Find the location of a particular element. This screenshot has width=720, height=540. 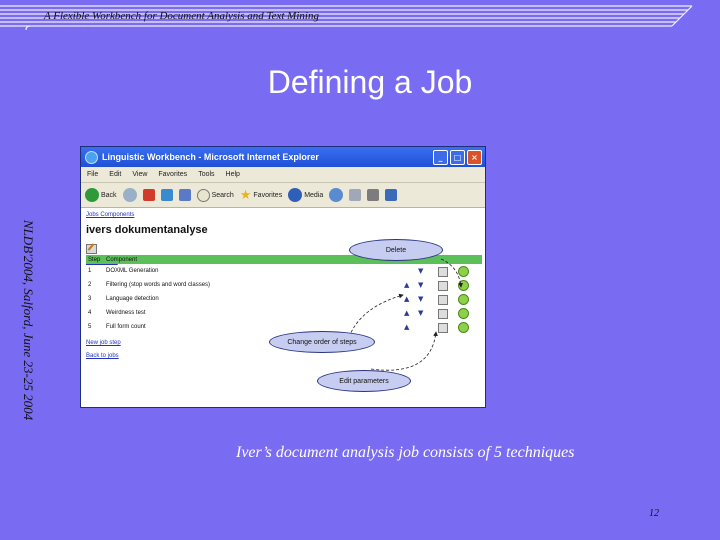

slide-title: Defining a Job is located at coordinates (370, 82).